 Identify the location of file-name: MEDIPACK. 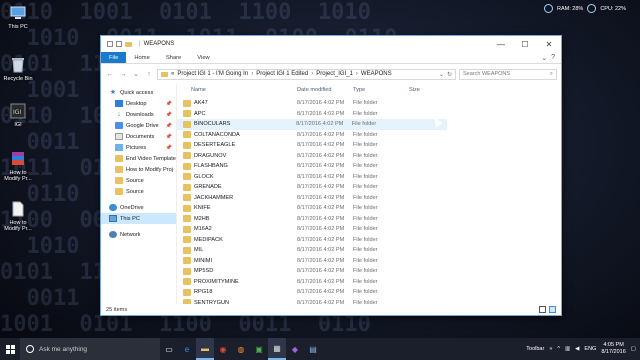
(208, 239).